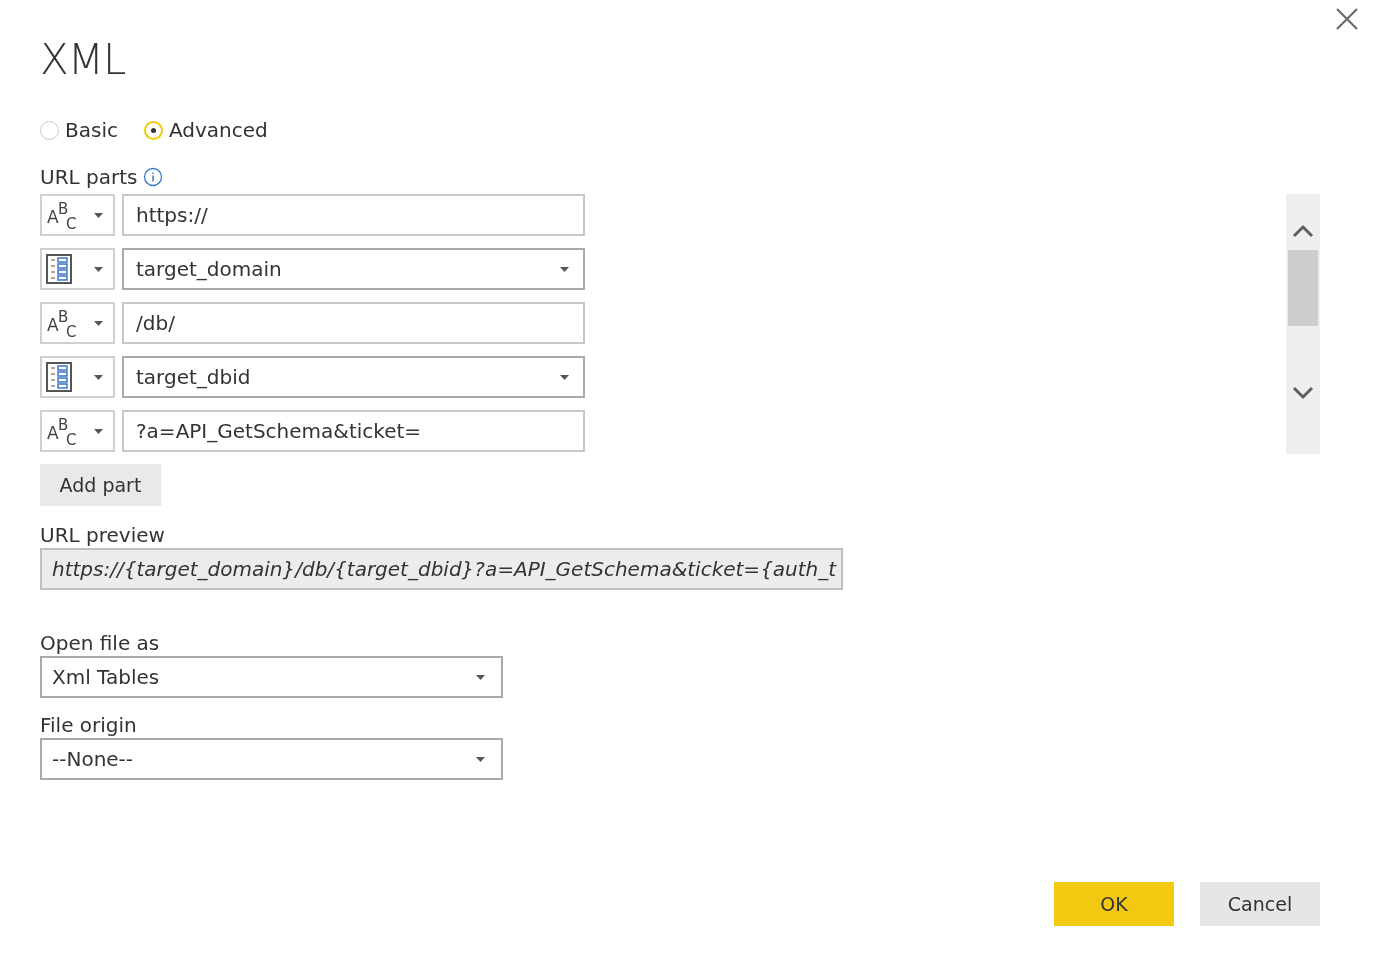 The width and height of the screenshot is (1376, 977). What do you see at coordinates (353, 431) in the screenshot?
I see `text-part-field: ?a=API_GetSchema&ticket=` at bounding box center [353, 431].